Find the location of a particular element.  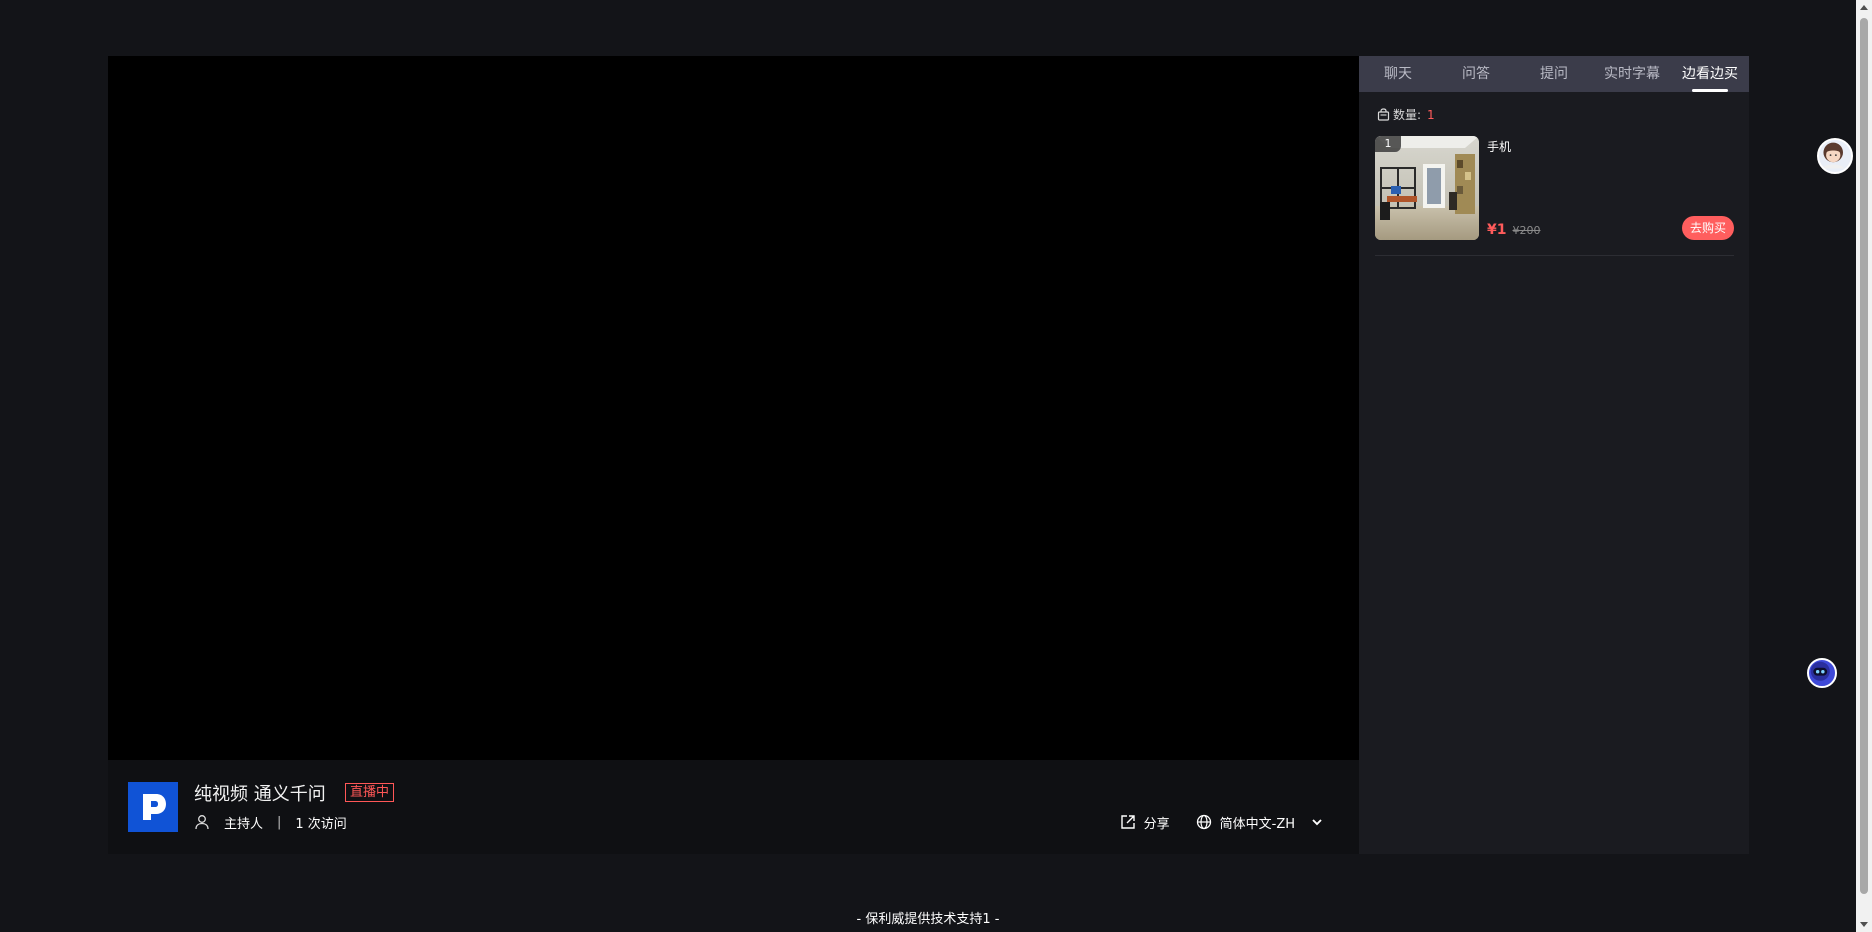

page-scrollbar is located at coordinates (1864, 466).